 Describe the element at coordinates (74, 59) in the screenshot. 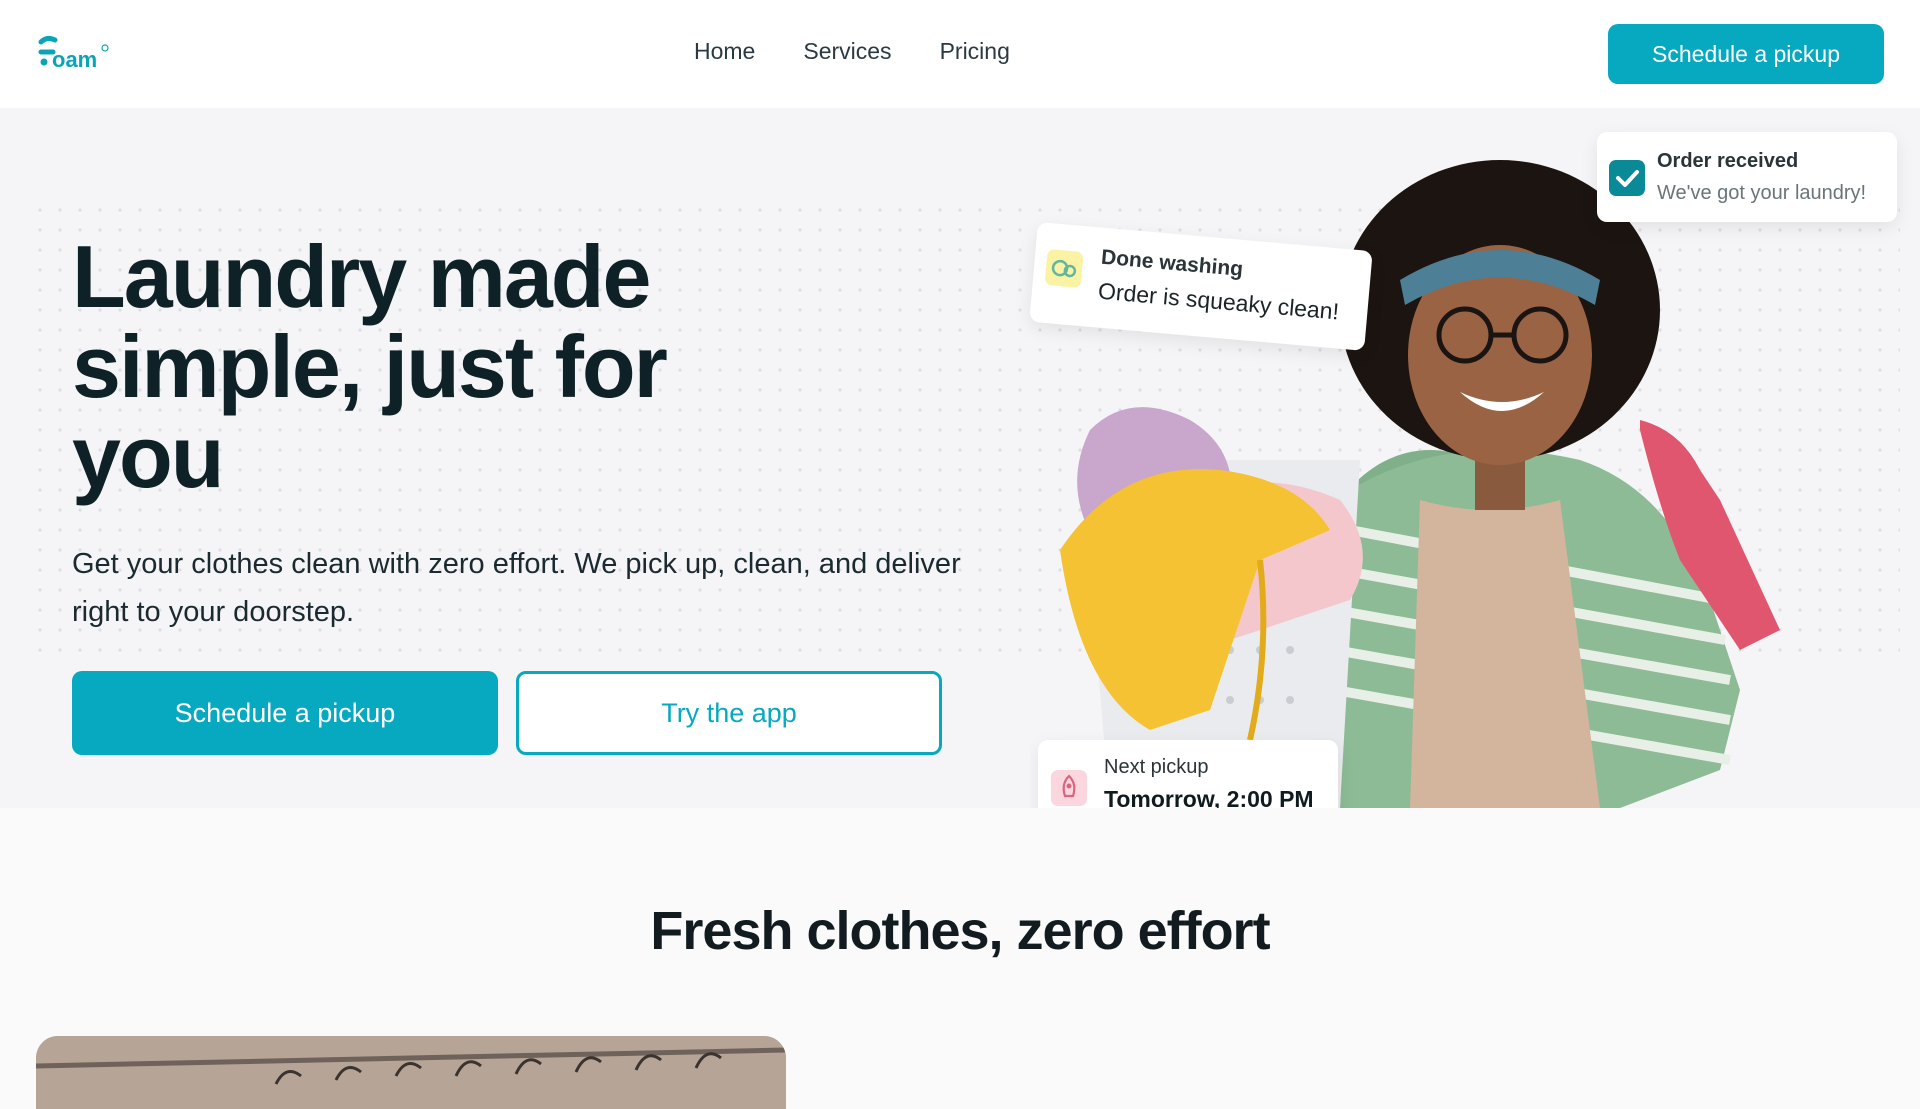

I see `svg-text: oam` at that location.